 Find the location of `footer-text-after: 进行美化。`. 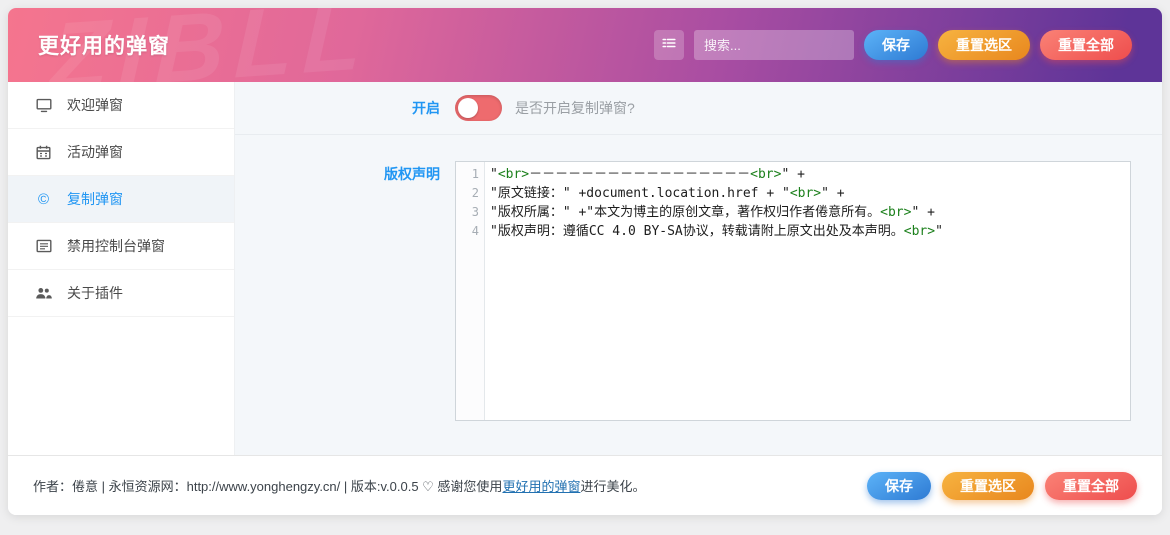

footer-text-after: 进行美化。 is located at coordinates (613, 486).